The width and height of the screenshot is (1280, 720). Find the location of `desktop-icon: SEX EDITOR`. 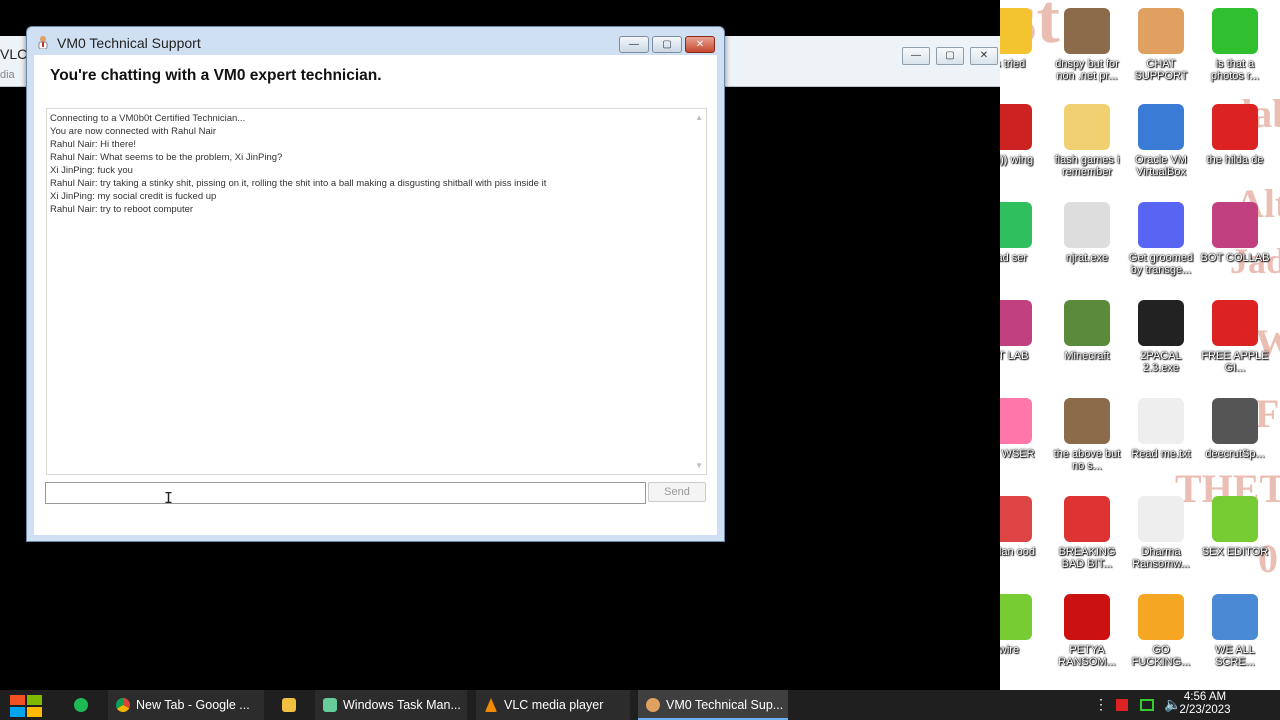

desktop-icon: SEX EDITOR is located at coordinates (1235, 527).